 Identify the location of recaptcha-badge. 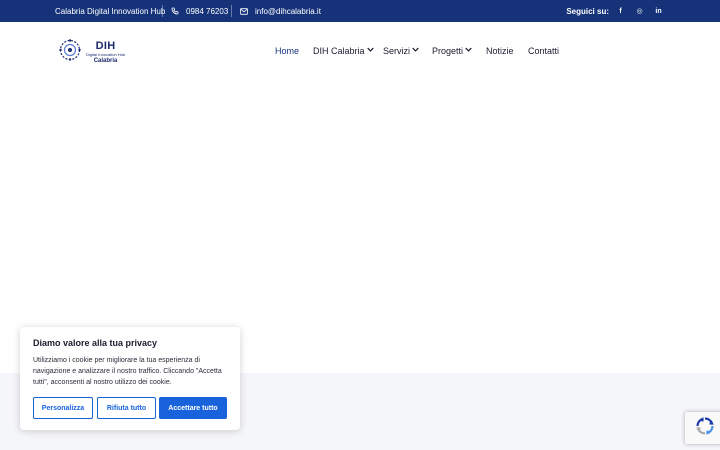
(702, 428).